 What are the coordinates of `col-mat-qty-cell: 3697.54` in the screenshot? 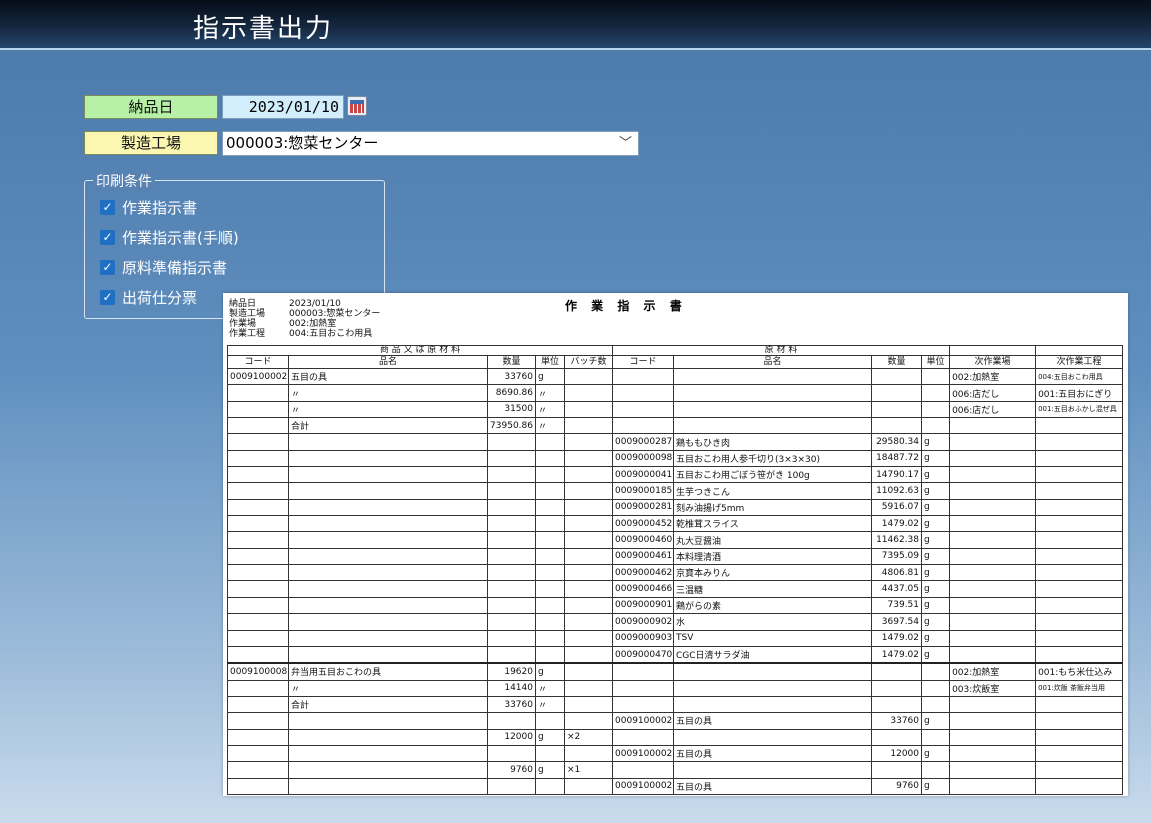 It's located at (897, 622).